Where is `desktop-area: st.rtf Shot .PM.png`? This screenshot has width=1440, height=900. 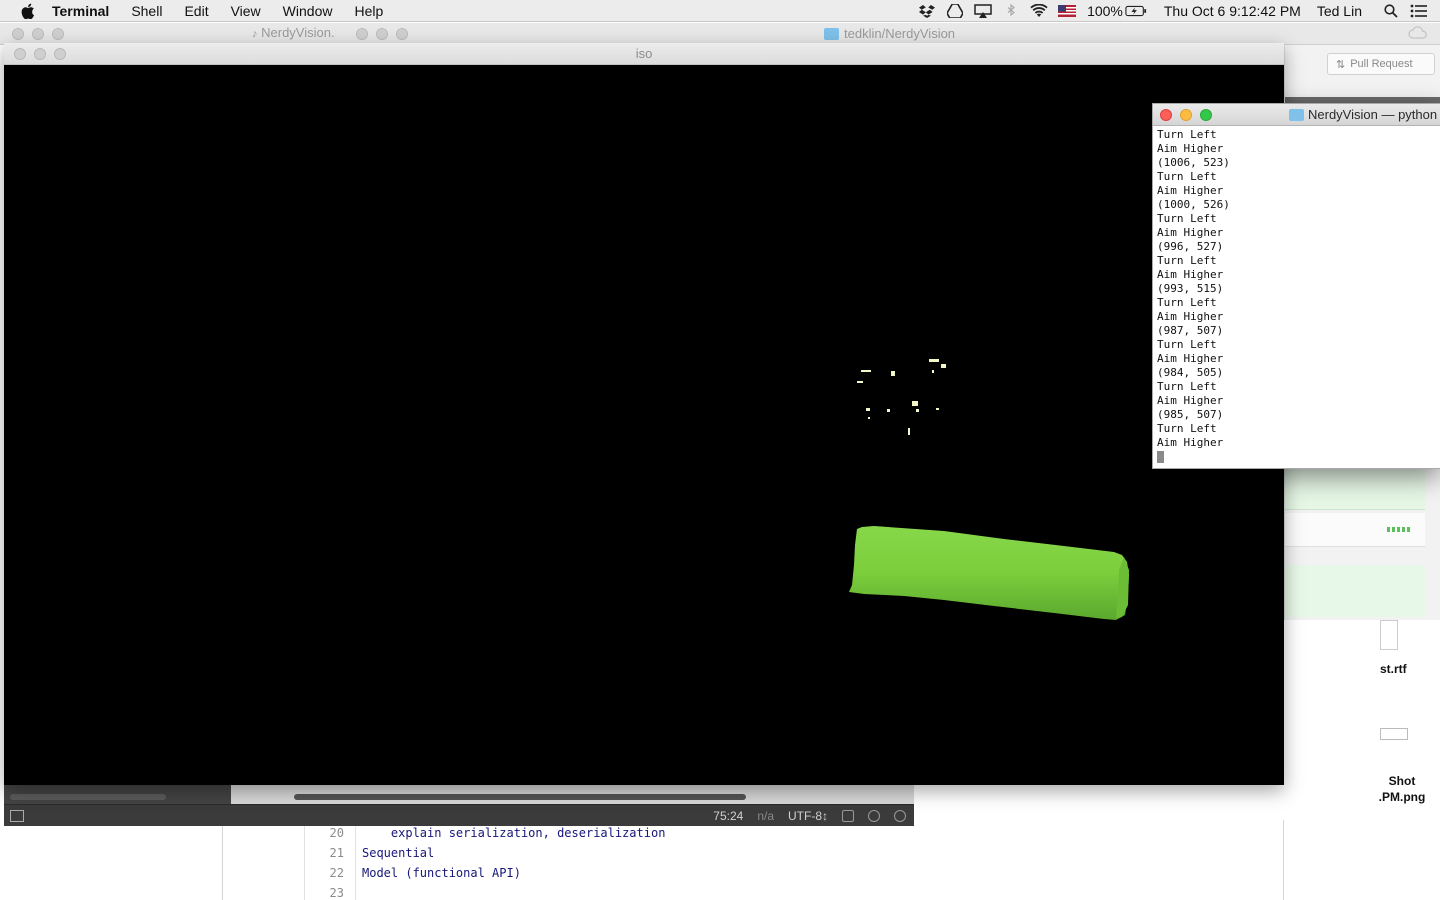
desktop-area: st.rtf Shot .PM.png is located at coordinates (1402, 760).